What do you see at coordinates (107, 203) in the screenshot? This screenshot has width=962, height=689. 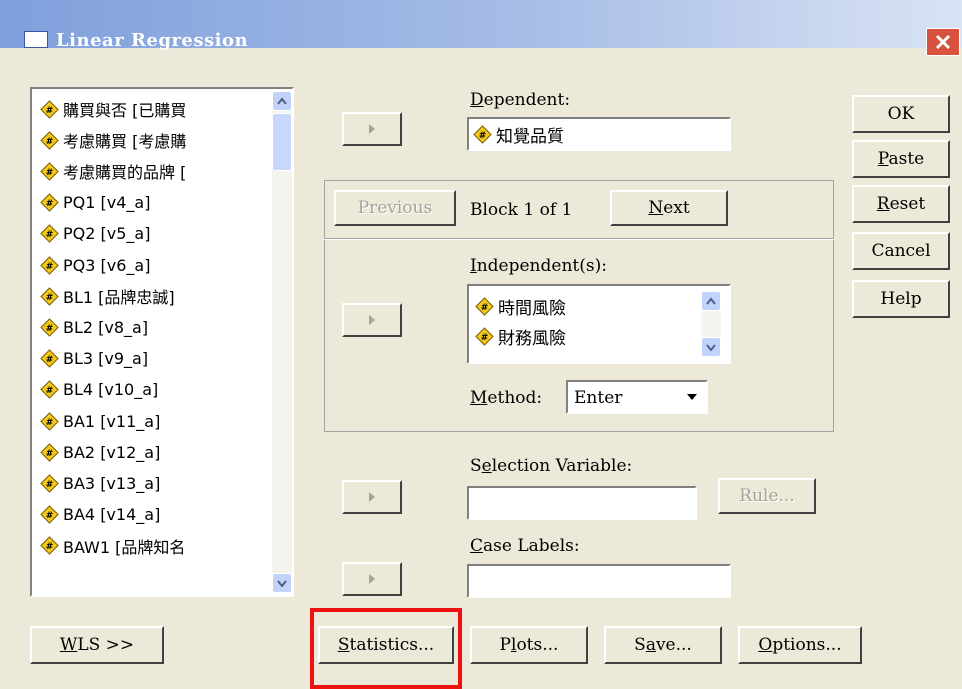 I see `variable-label: PQ1 [v4_a]` at bounding box center [107, 203].